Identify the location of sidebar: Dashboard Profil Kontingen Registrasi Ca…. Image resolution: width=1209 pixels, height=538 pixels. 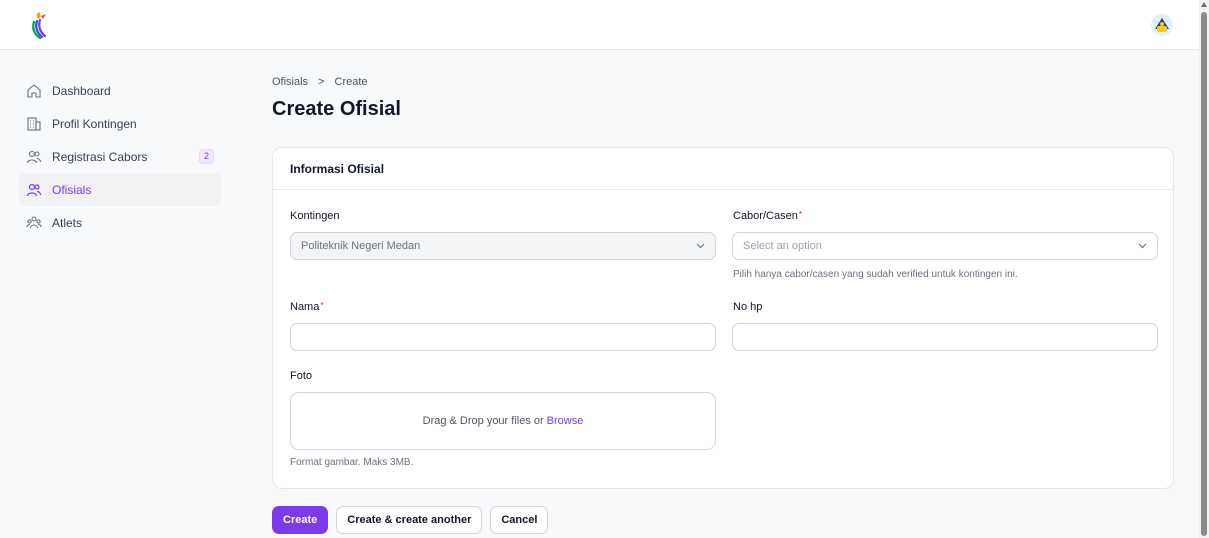
(120, 156).